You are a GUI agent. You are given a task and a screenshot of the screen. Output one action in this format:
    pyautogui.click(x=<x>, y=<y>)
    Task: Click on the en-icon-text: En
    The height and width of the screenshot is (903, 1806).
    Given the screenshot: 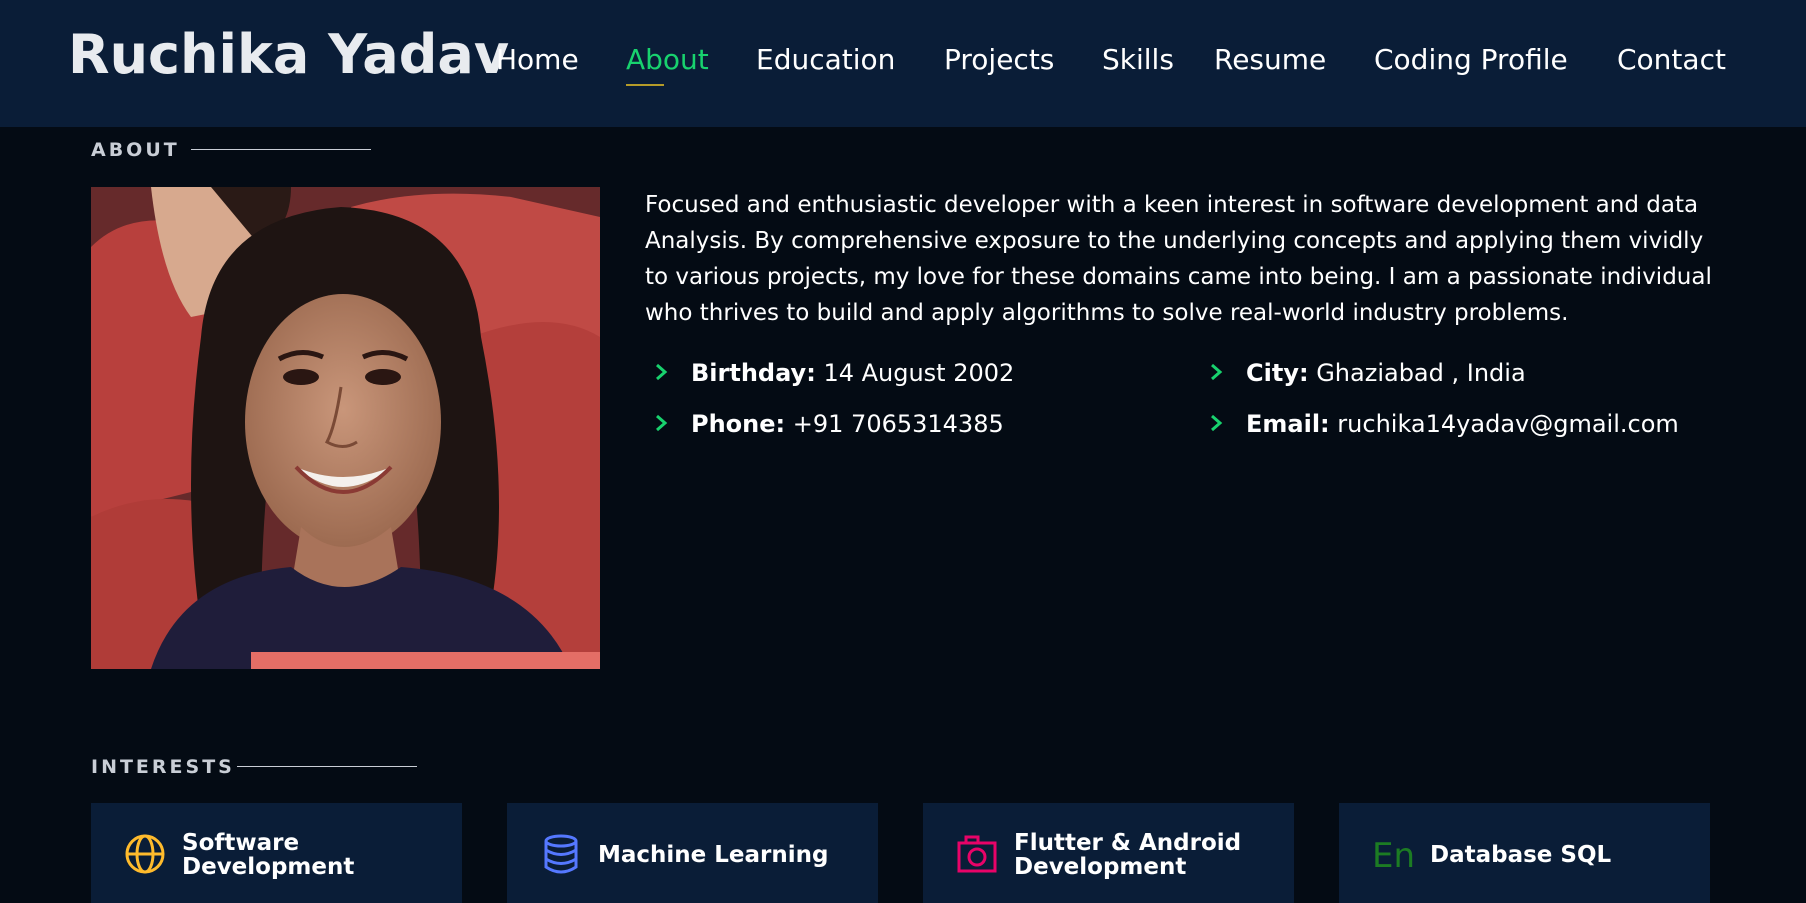 What is the action you would take?
    pyautogui.click(x=1393, y=855)
    